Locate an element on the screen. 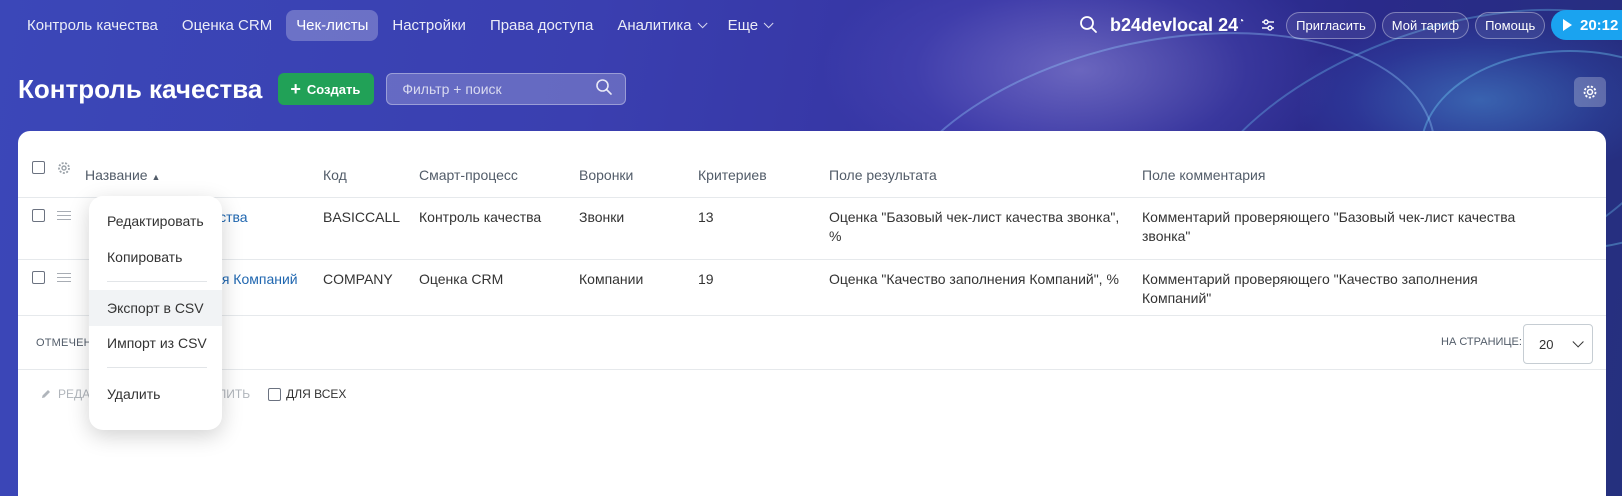 The image size is (1622, 496). pencil-icon is located at coordinates (46, 394).